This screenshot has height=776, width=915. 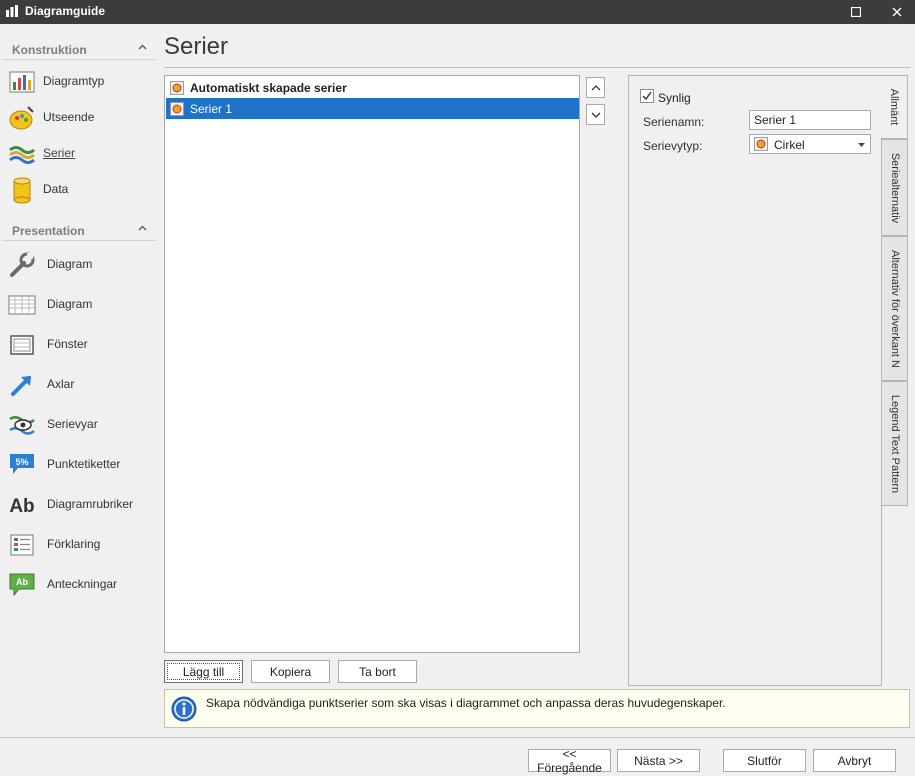 I want to click on close-button, so click(x=897, y=12).